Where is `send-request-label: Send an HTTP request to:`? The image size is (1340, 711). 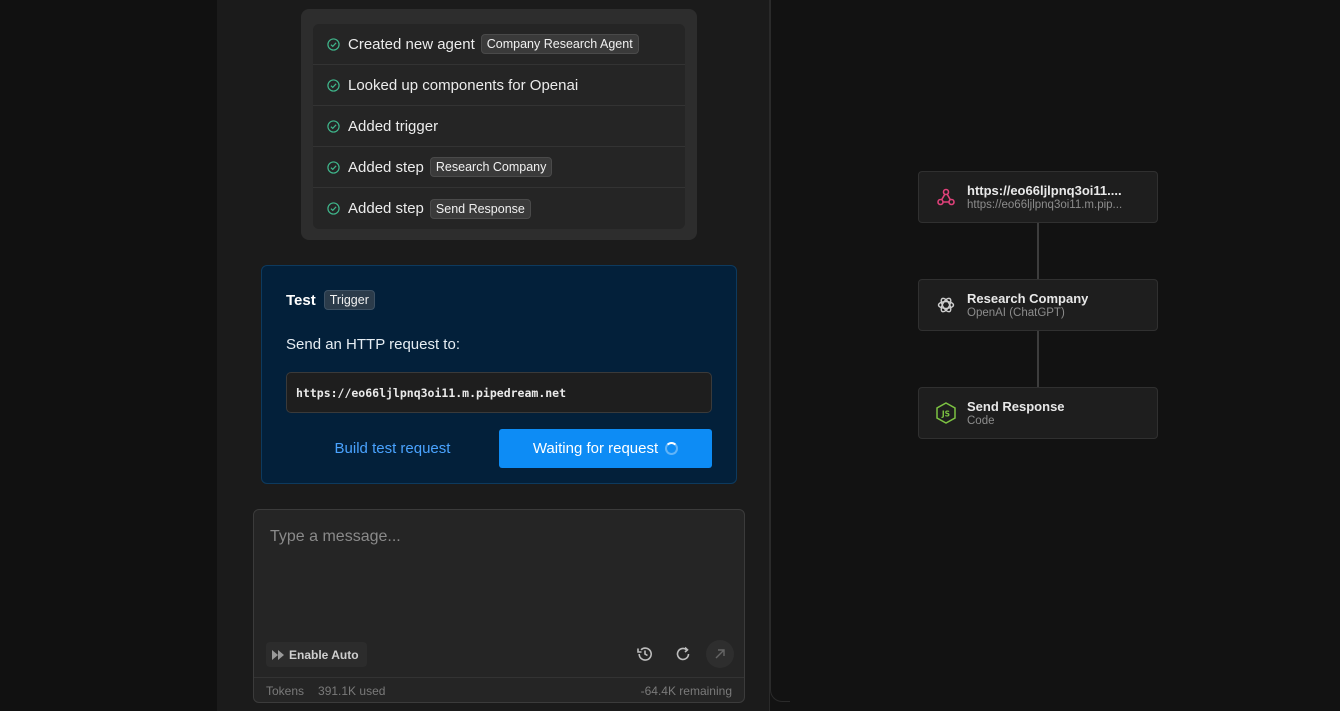
send-request-label: Send an HTTP request to: is located at coordinates (373, 344).